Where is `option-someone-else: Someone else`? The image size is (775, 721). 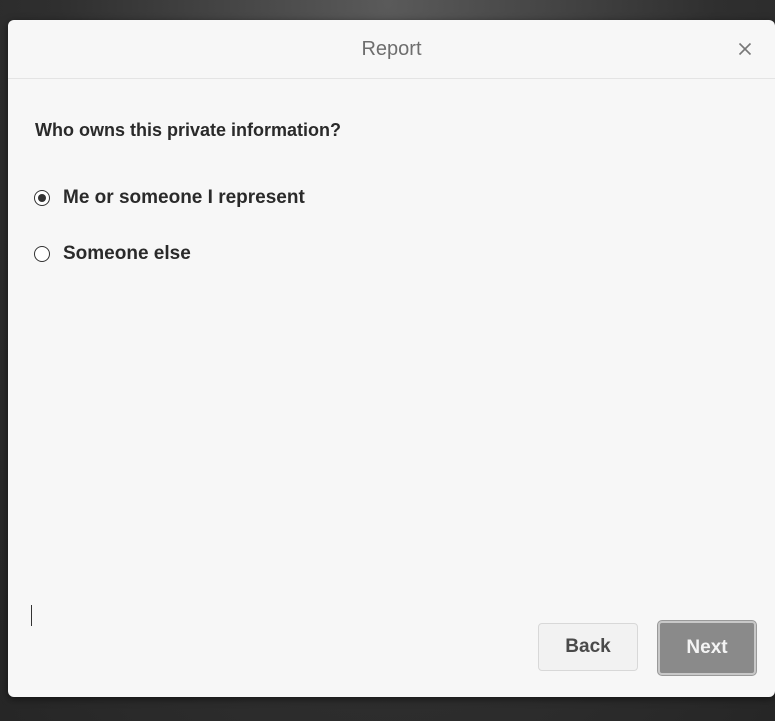 option-someone-else: Someone else is located at coordinates (112, 254).